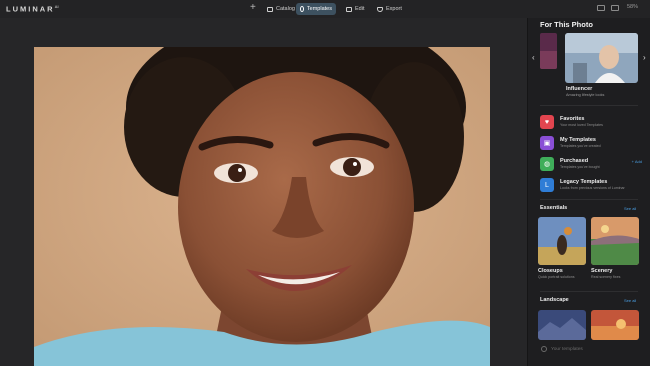 Image resolution: width=650 pixels, height=366 pixels. Describe the element at coordinates (380, 9) in the screenshot. I see `export-icon` at that location.